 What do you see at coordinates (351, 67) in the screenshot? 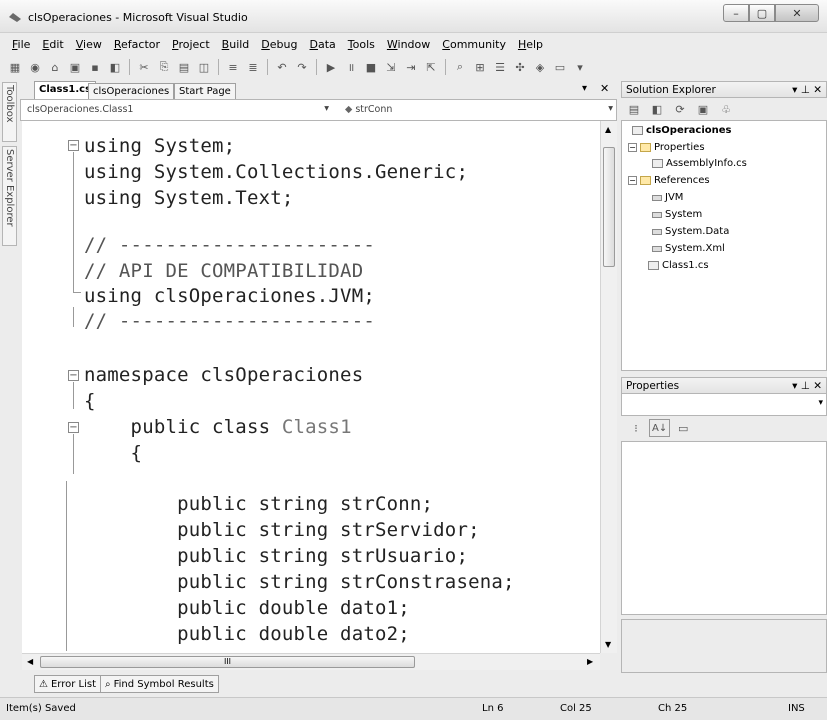
I see `pause-icon: ॥` at bounding box center [351, 67].